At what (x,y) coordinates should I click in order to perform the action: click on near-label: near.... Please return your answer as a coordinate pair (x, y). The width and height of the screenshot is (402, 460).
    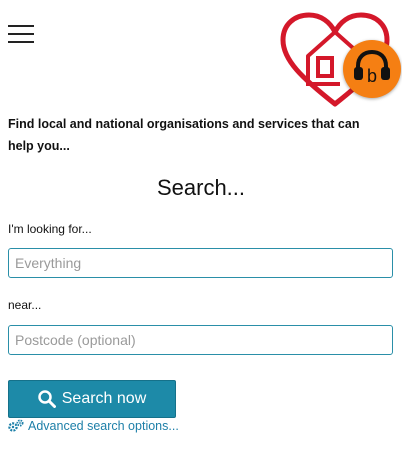
    Looking at the image, I should click on (25, 305).